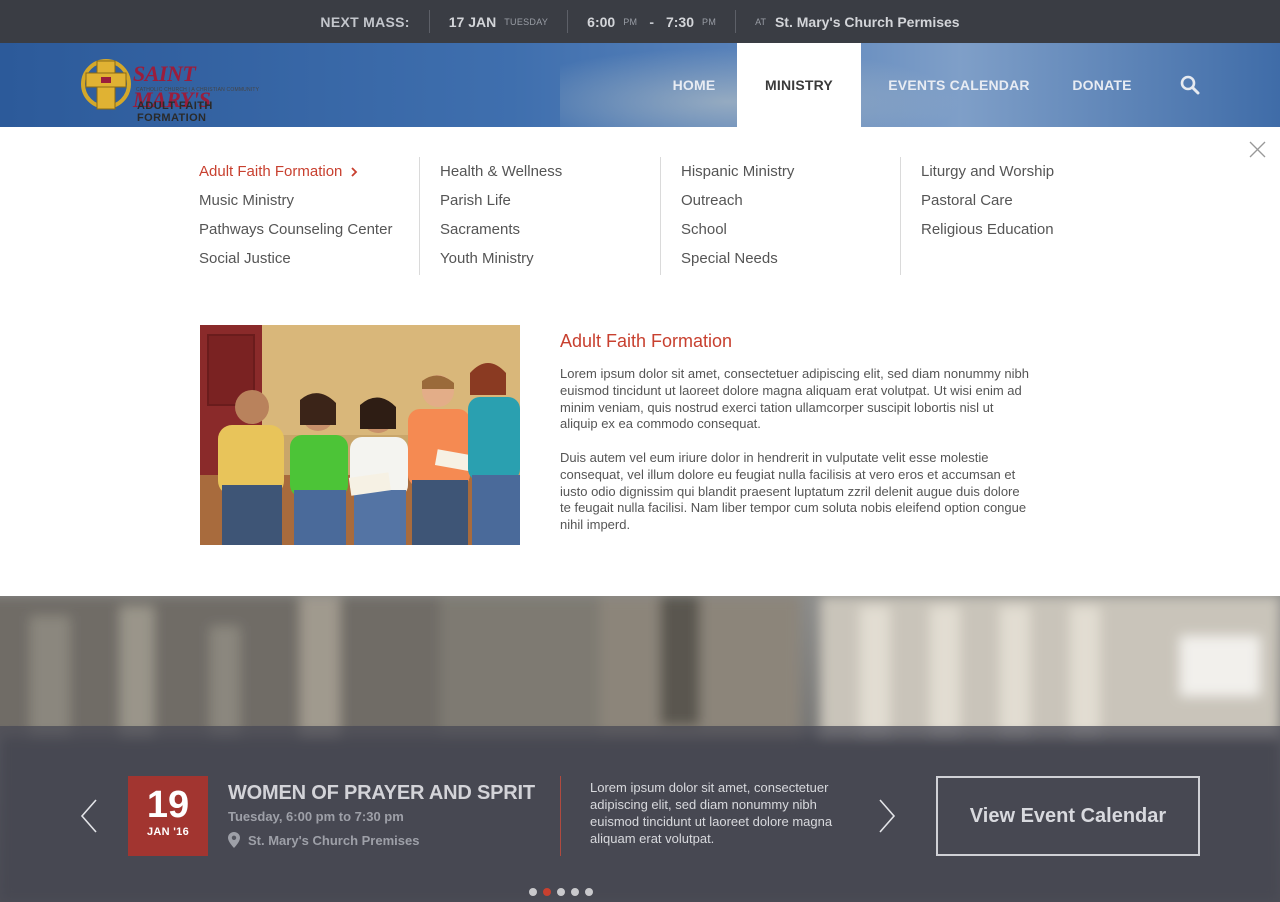 The height and width of the screenshot is (902, 1280). I want to click on menu-item-parish-life: Parish Life, so click(550, 205).